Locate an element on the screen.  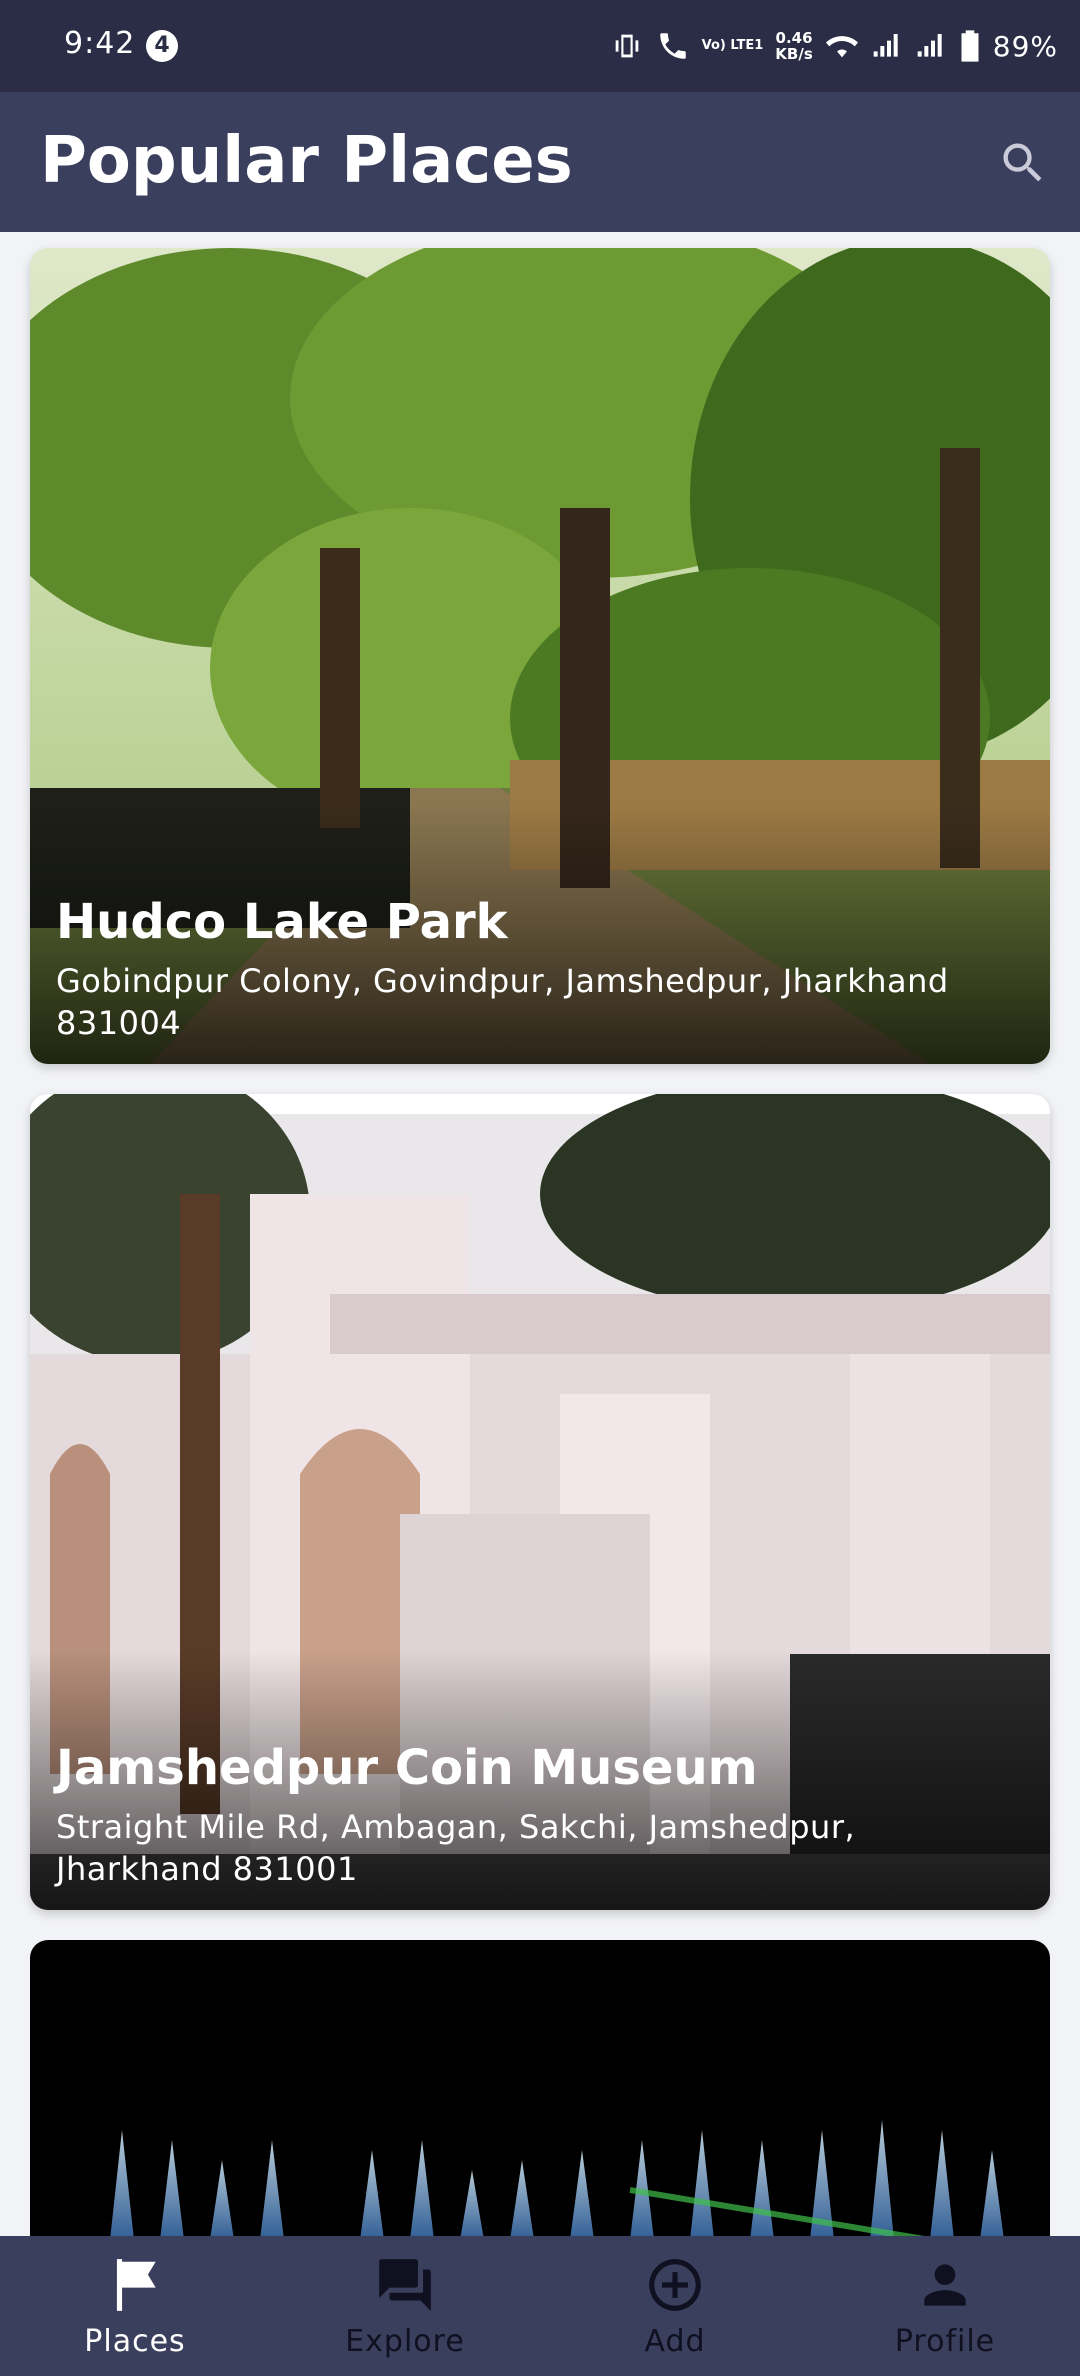
bottom-navigation: Places Explore Add Profile is located at coordinates (540, 2306).